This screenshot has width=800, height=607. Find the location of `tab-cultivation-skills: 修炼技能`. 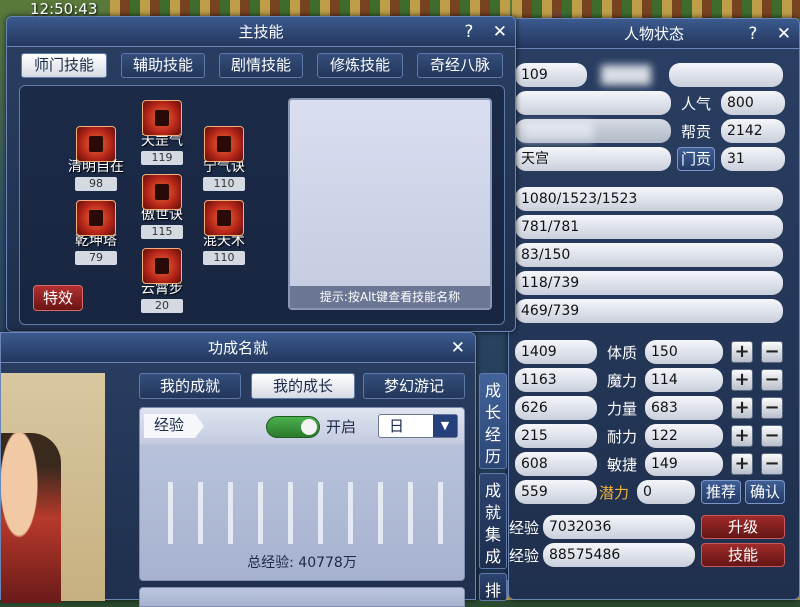

tab-cultivation-skills: 修炼技能 is located at coordinates (360, 65).